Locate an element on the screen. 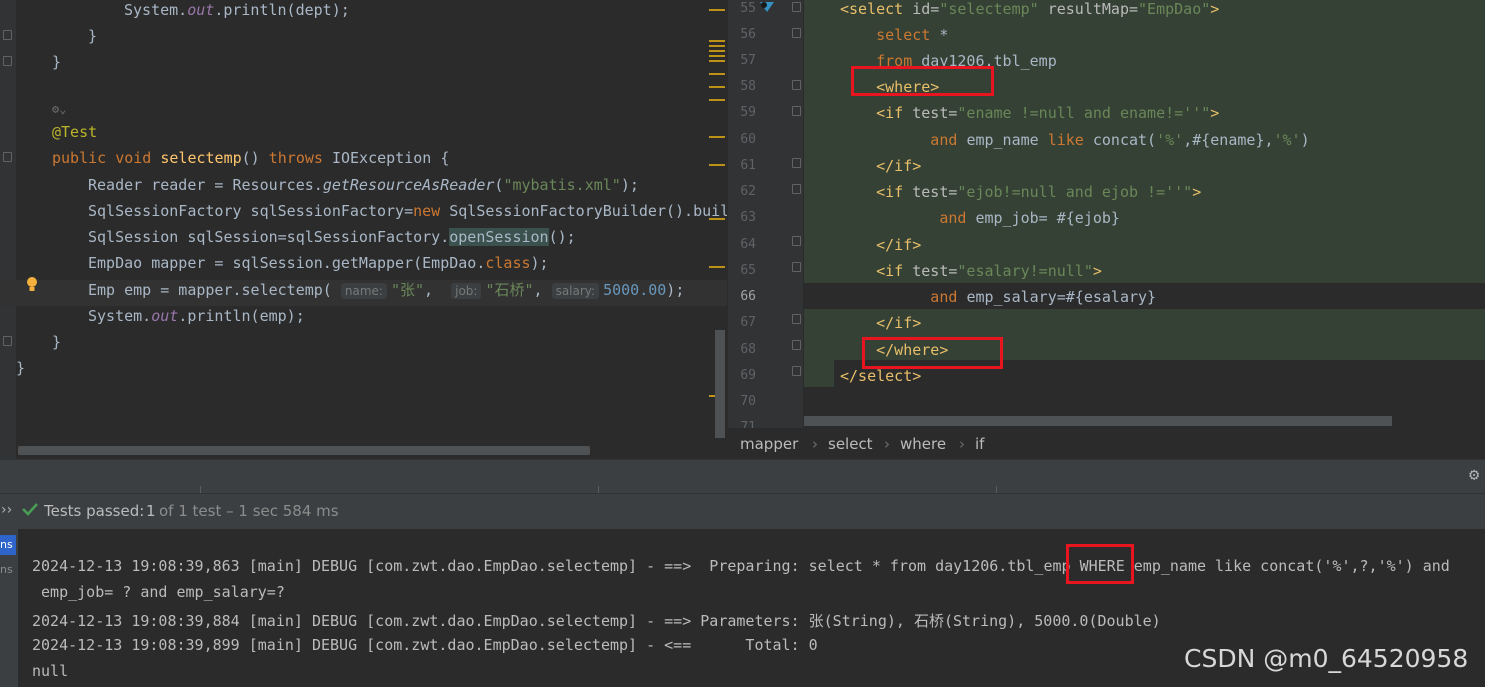  breadcrumb-item-if: if is located at coordinates (979, 444).